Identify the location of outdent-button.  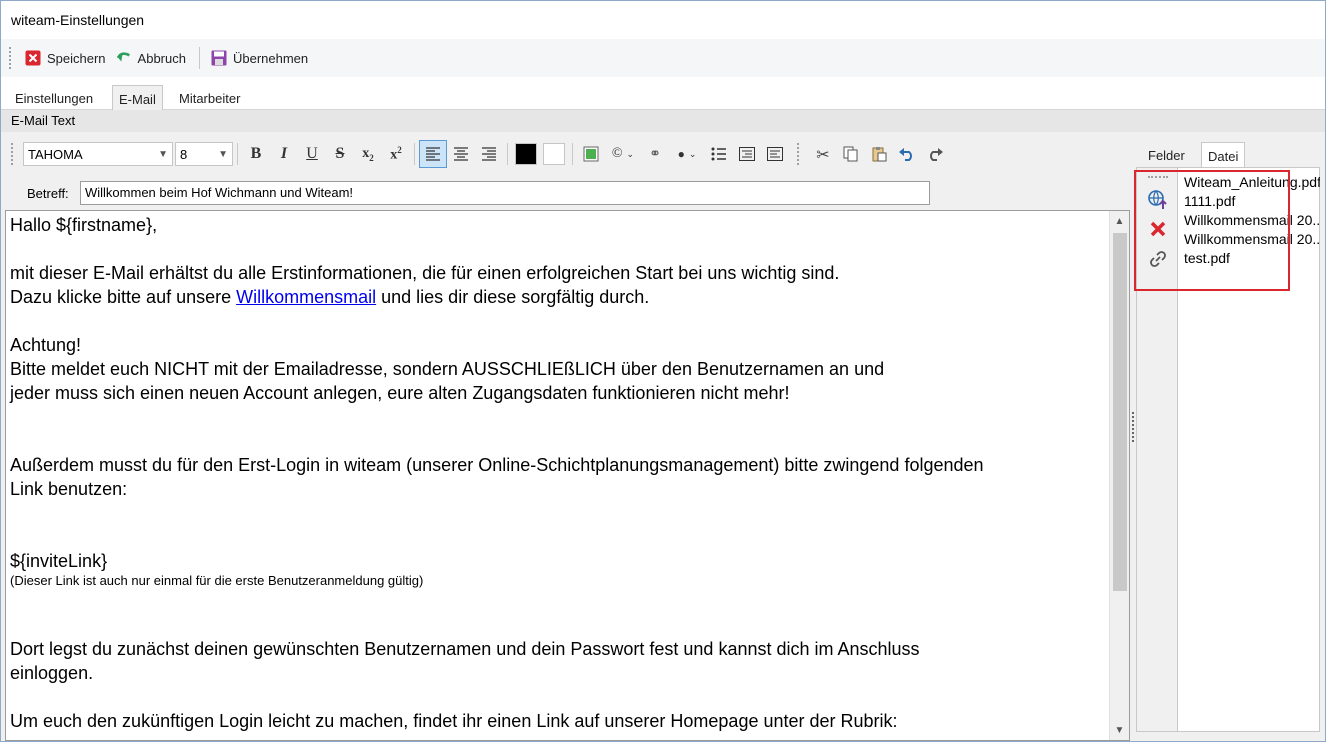
(747, 154).